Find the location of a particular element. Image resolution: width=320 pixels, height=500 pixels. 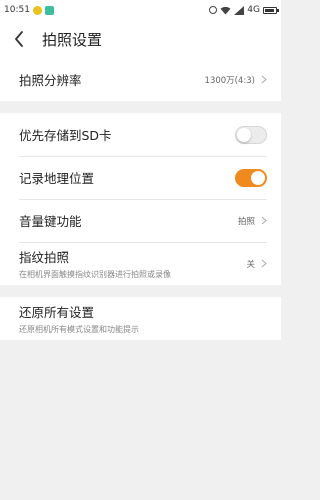

setting-row-location: 记录地理位置 is located at coordinates (140, 177).